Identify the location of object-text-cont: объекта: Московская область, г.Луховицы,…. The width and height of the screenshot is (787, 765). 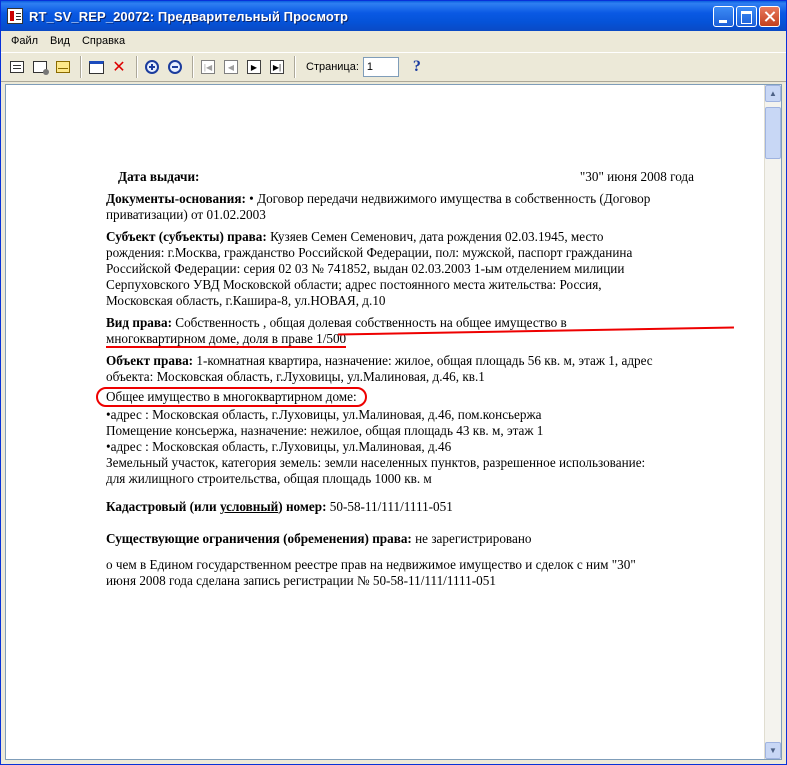
(295, 376).